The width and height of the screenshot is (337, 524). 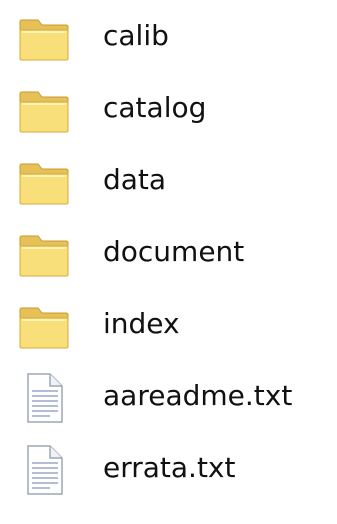 I want to click on list-item-index: index, so click(x=168, y=329).